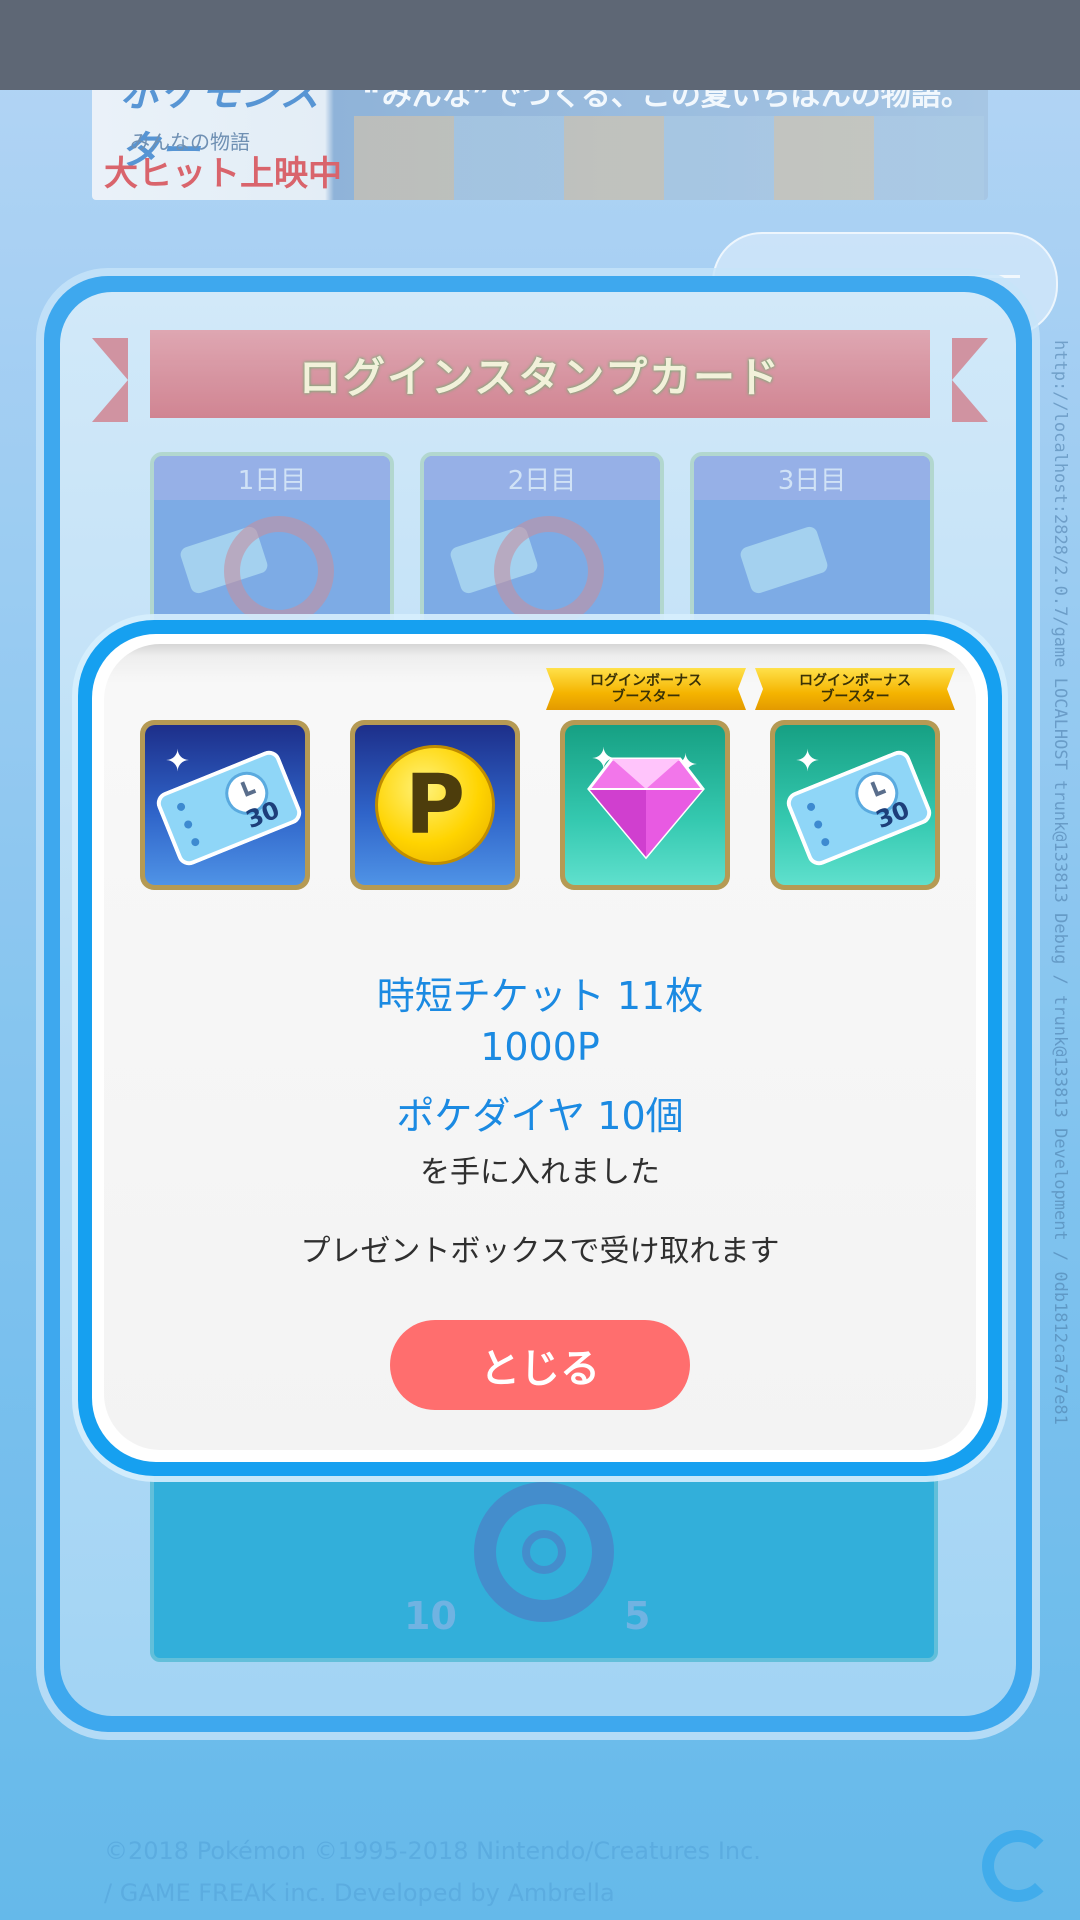 The height and width of the screenshot is (1920, 1080). Describe the element at coordinates (225, 805) in the screenshot. I see `reward-item-time-ticket: ✦ 30` at that location.